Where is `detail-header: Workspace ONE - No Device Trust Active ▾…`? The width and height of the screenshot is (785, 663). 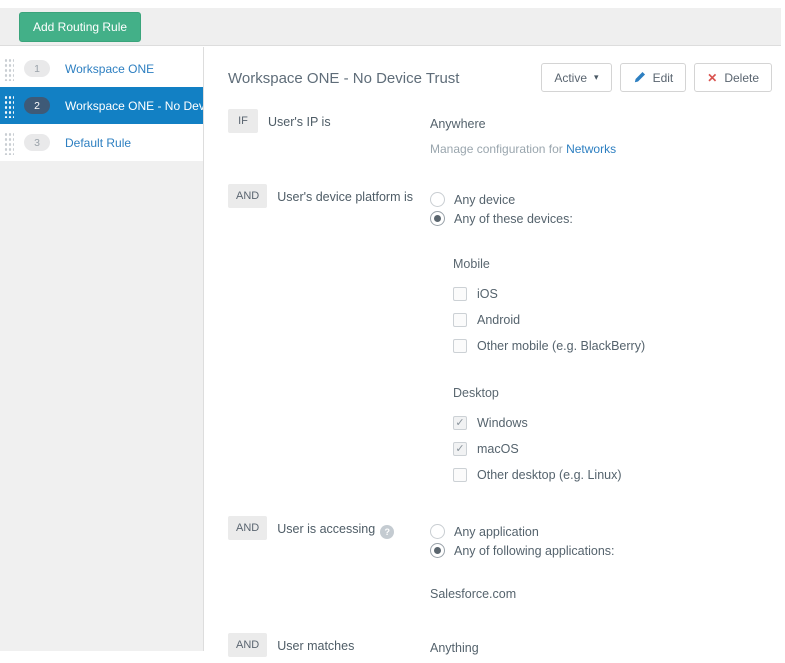
detail-header: Workspace ONE - No Device Trust Active ▾… is located at coordinates (500, 77).